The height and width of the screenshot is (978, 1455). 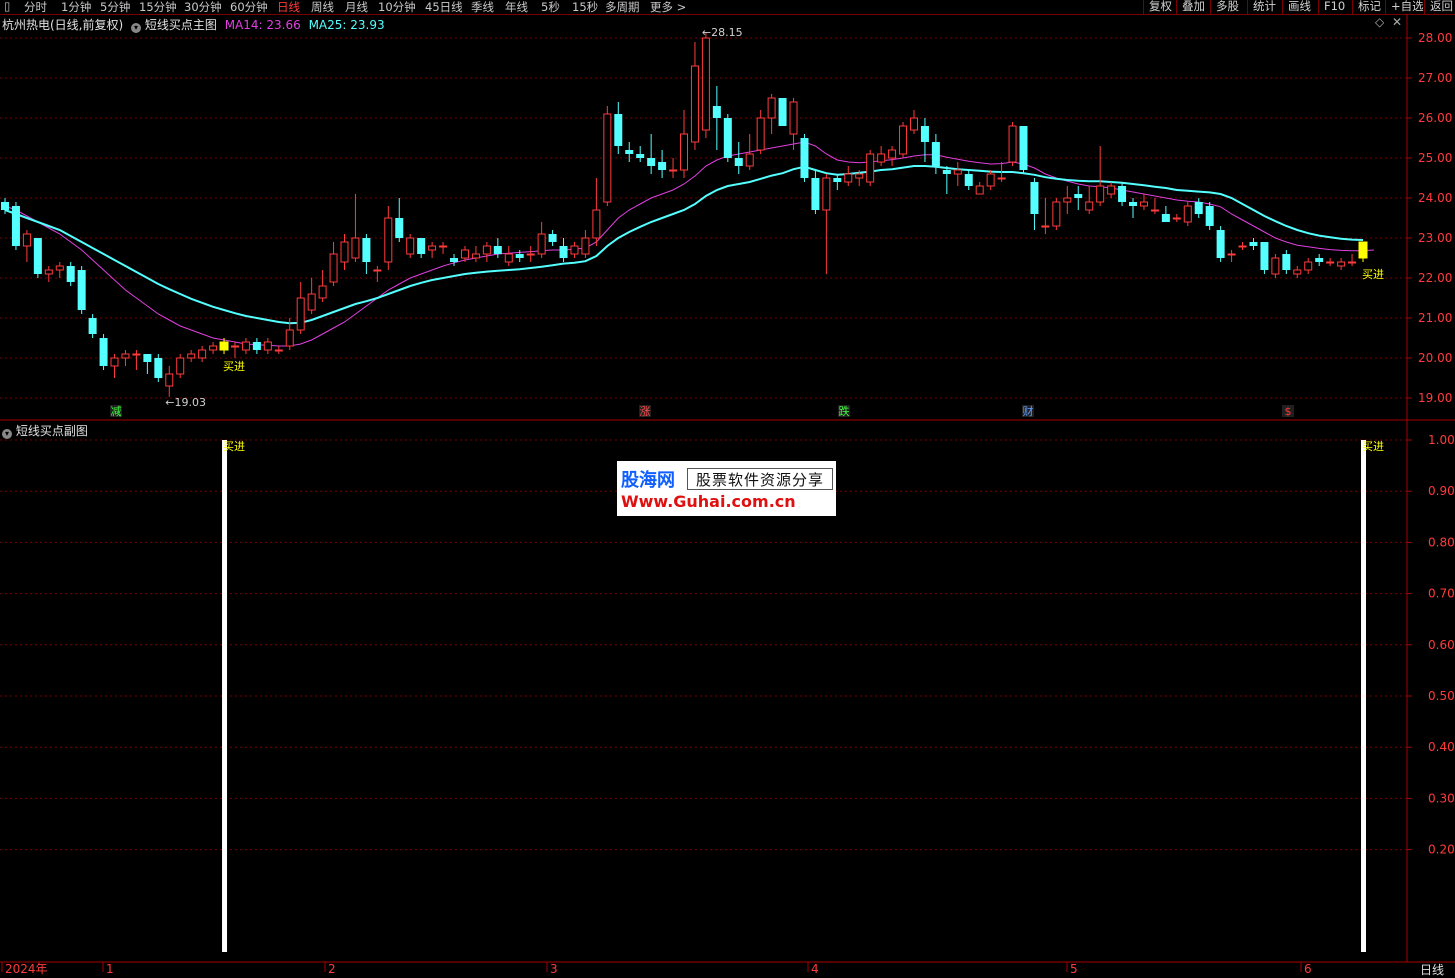 What do you see at coordinates (648, 480) in the screenshot?
I see `watermark-brand: 股海网` at bounding box center [648, 480].